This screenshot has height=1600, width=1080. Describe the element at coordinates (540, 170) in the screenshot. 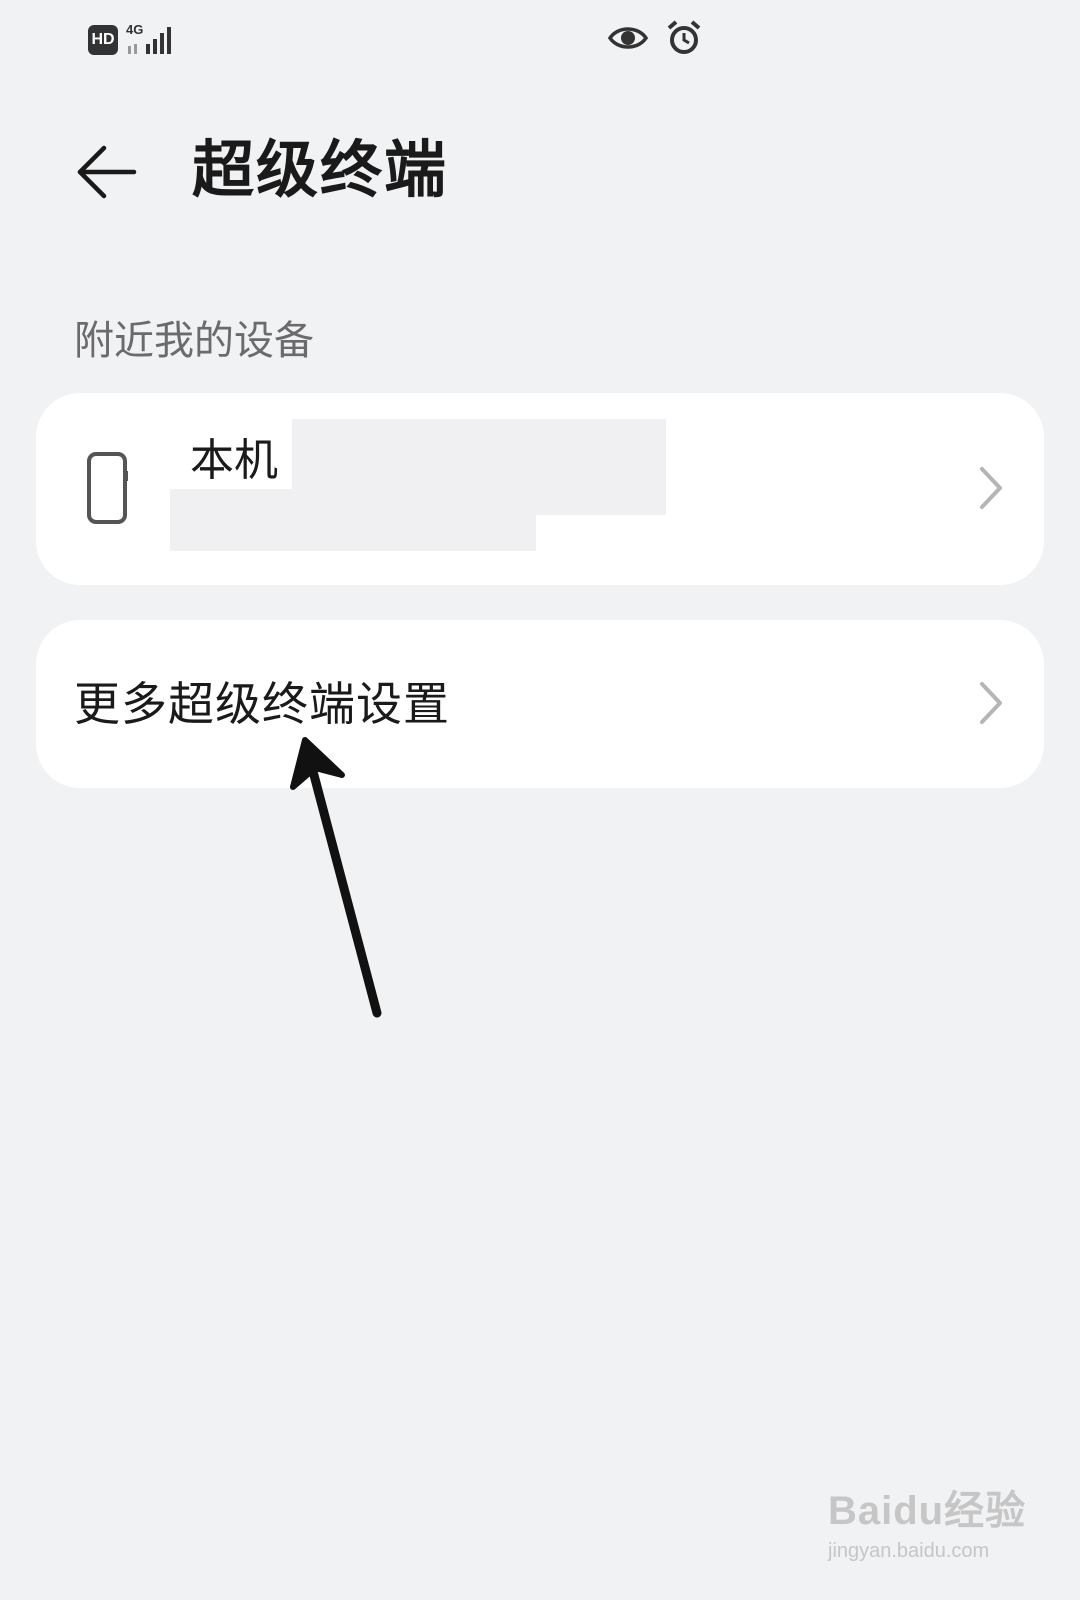

I see `app-header: 超级终端` at that location.